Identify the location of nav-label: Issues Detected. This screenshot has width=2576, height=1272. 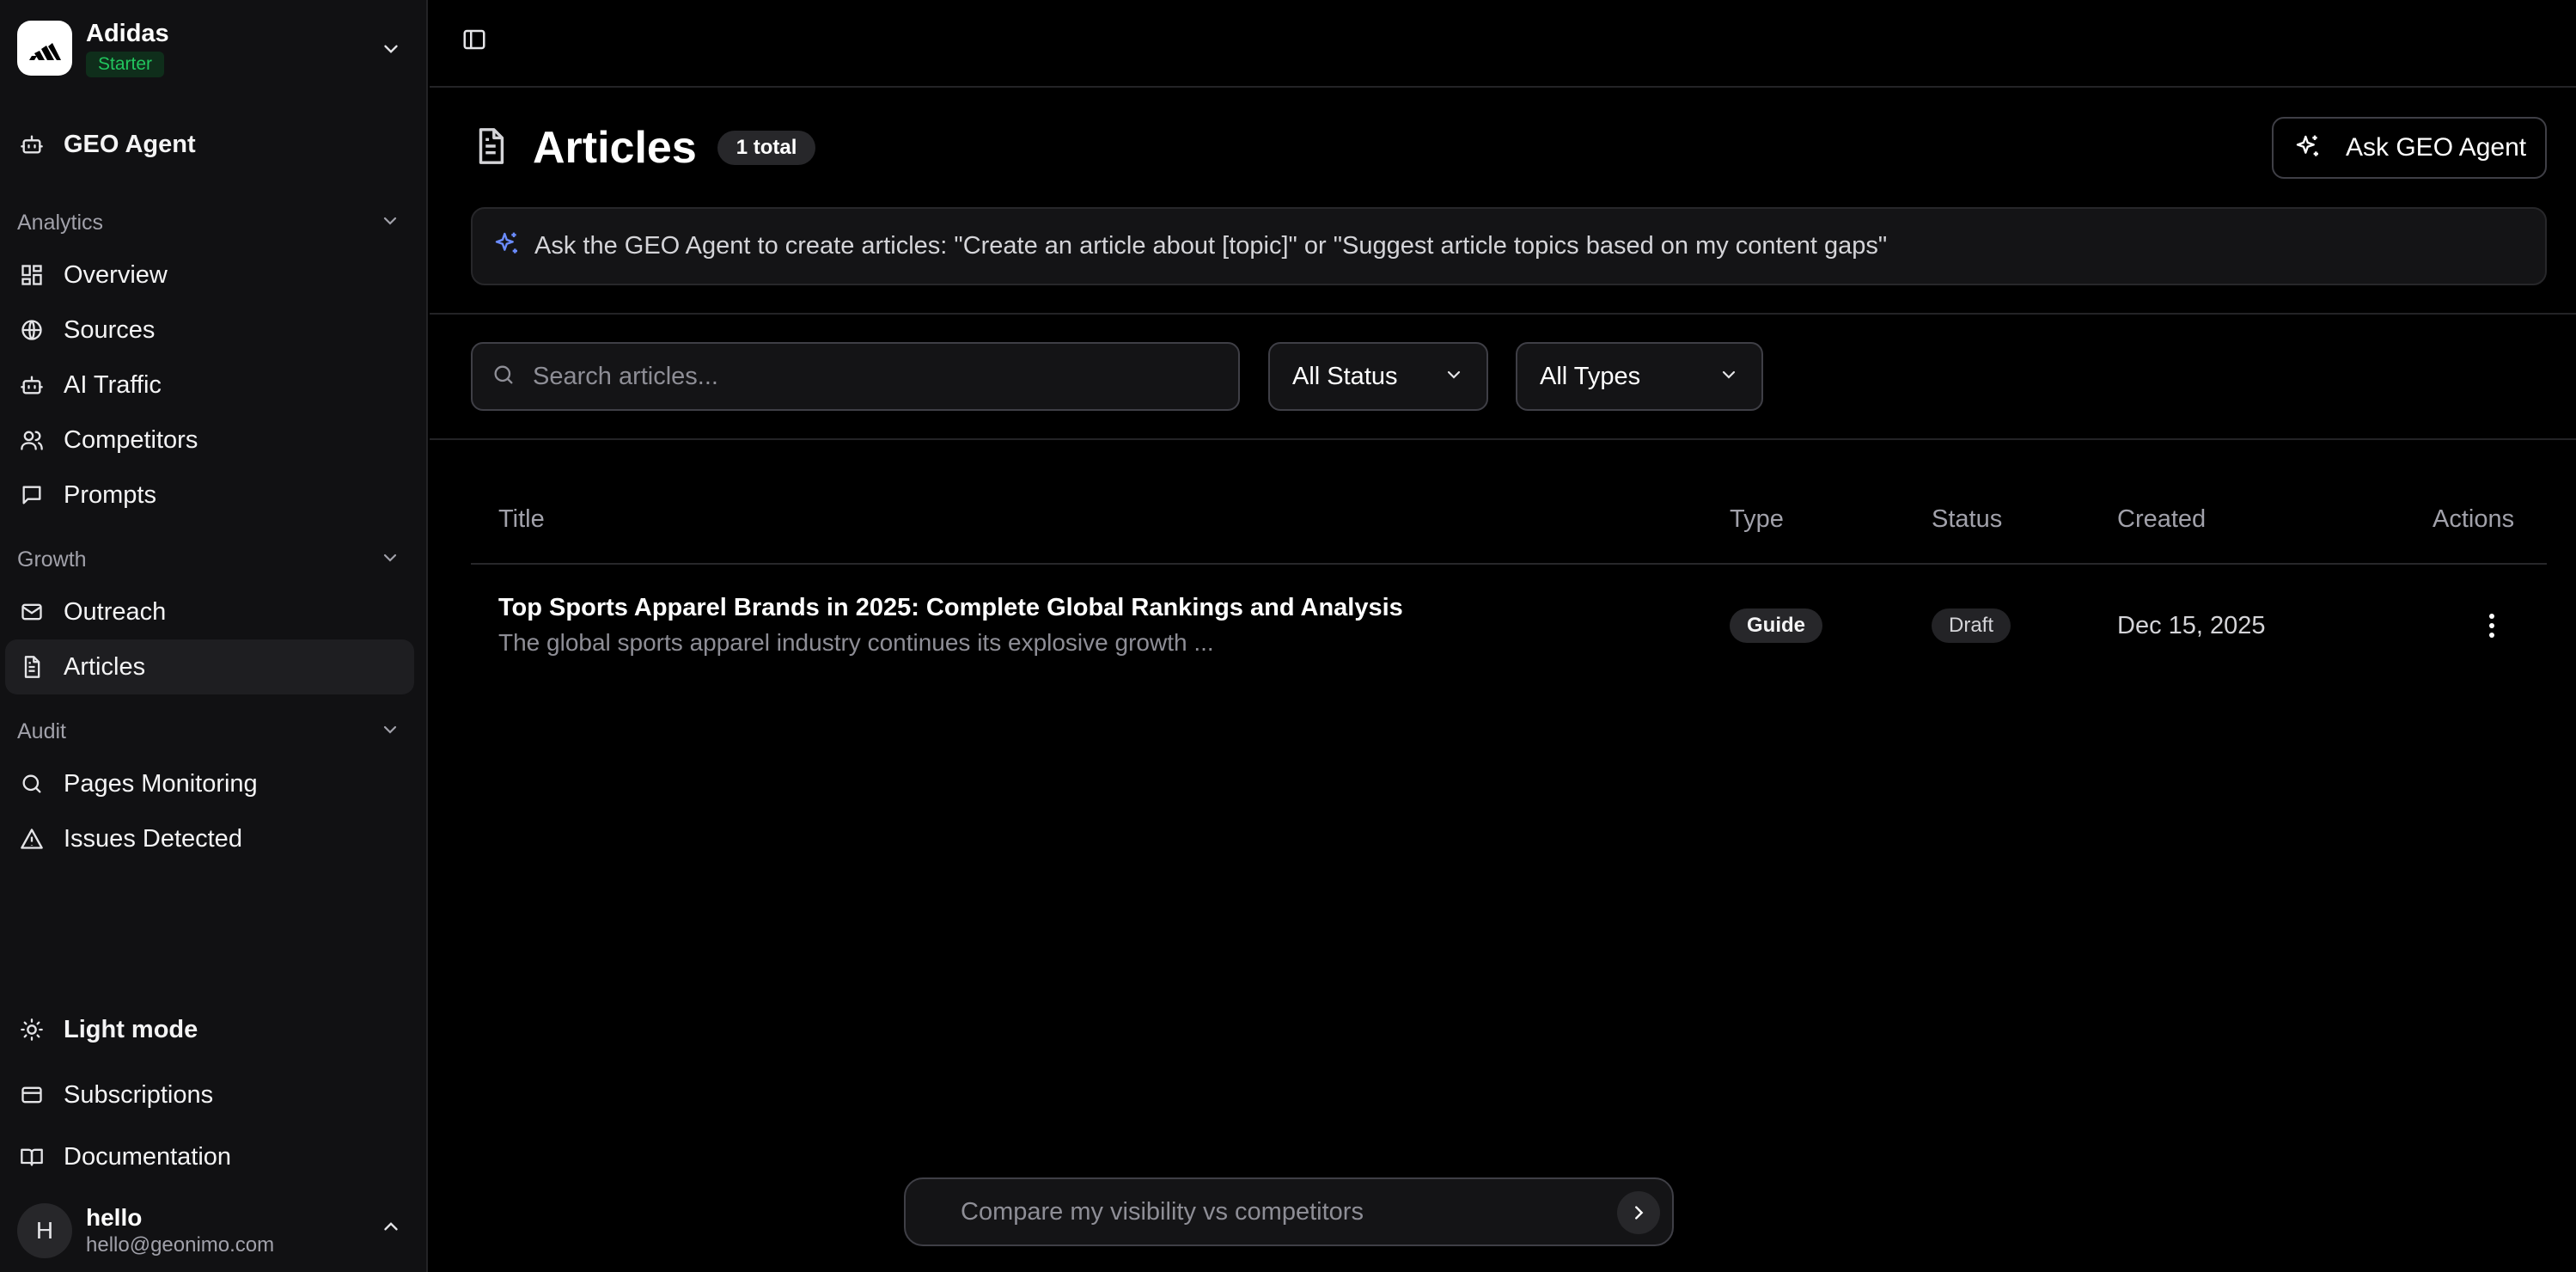
(153, 838).